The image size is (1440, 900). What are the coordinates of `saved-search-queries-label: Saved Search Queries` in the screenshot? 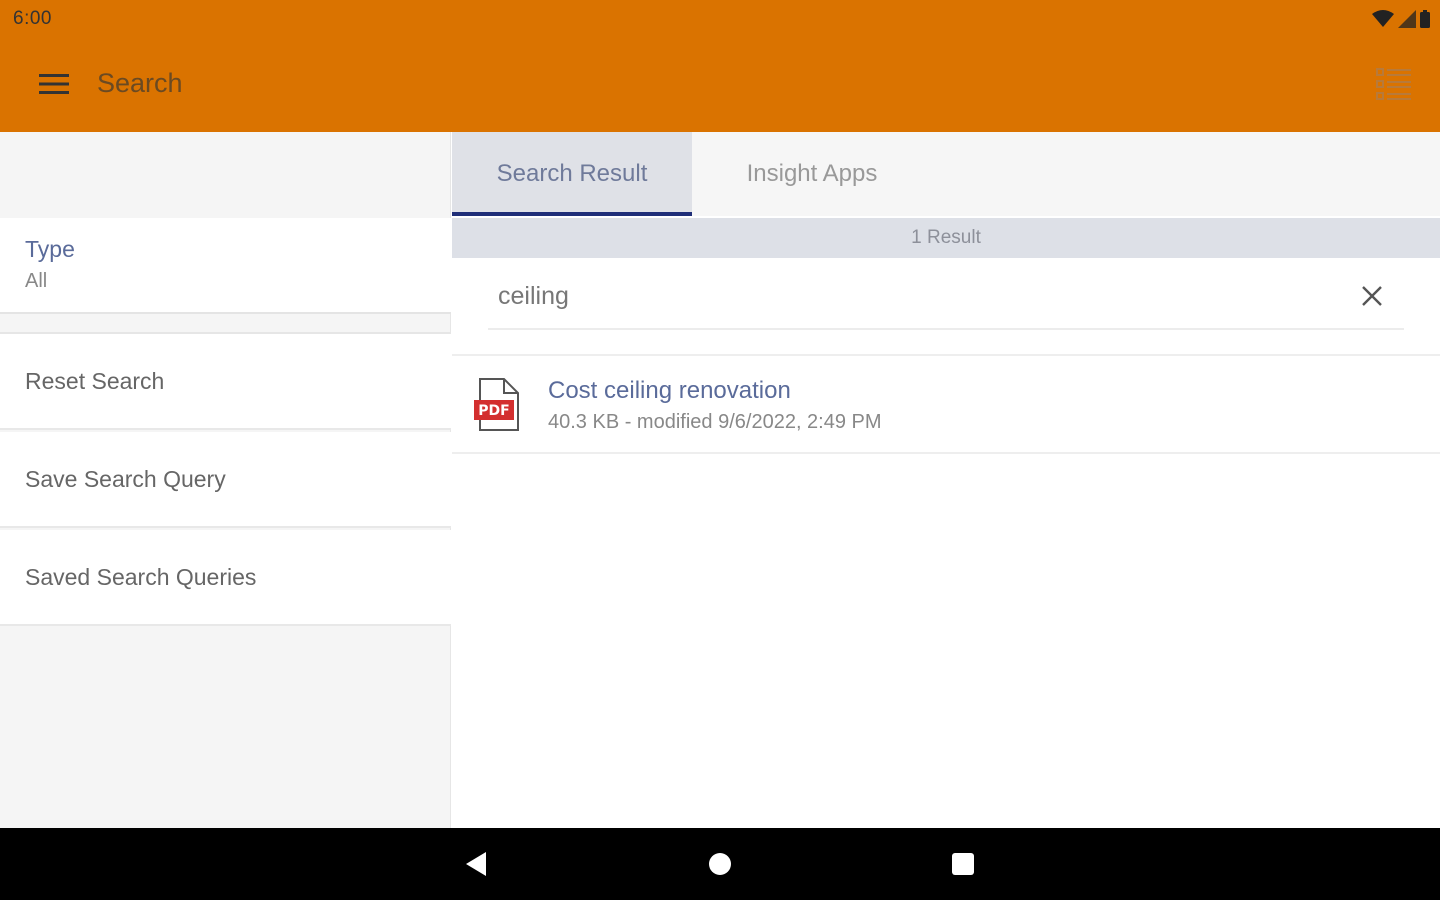 It's located at (141, 577).